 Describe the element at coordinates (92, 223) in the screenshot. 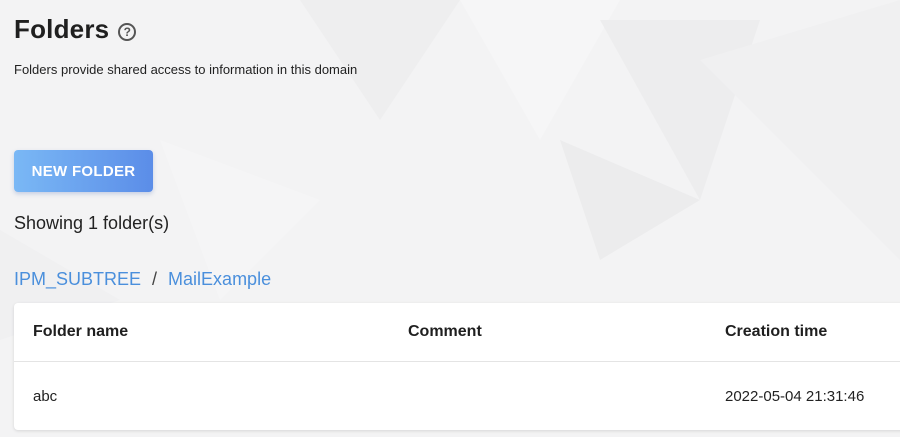

I see `folder-count-text: Showing 1 folder(s)` at that location.